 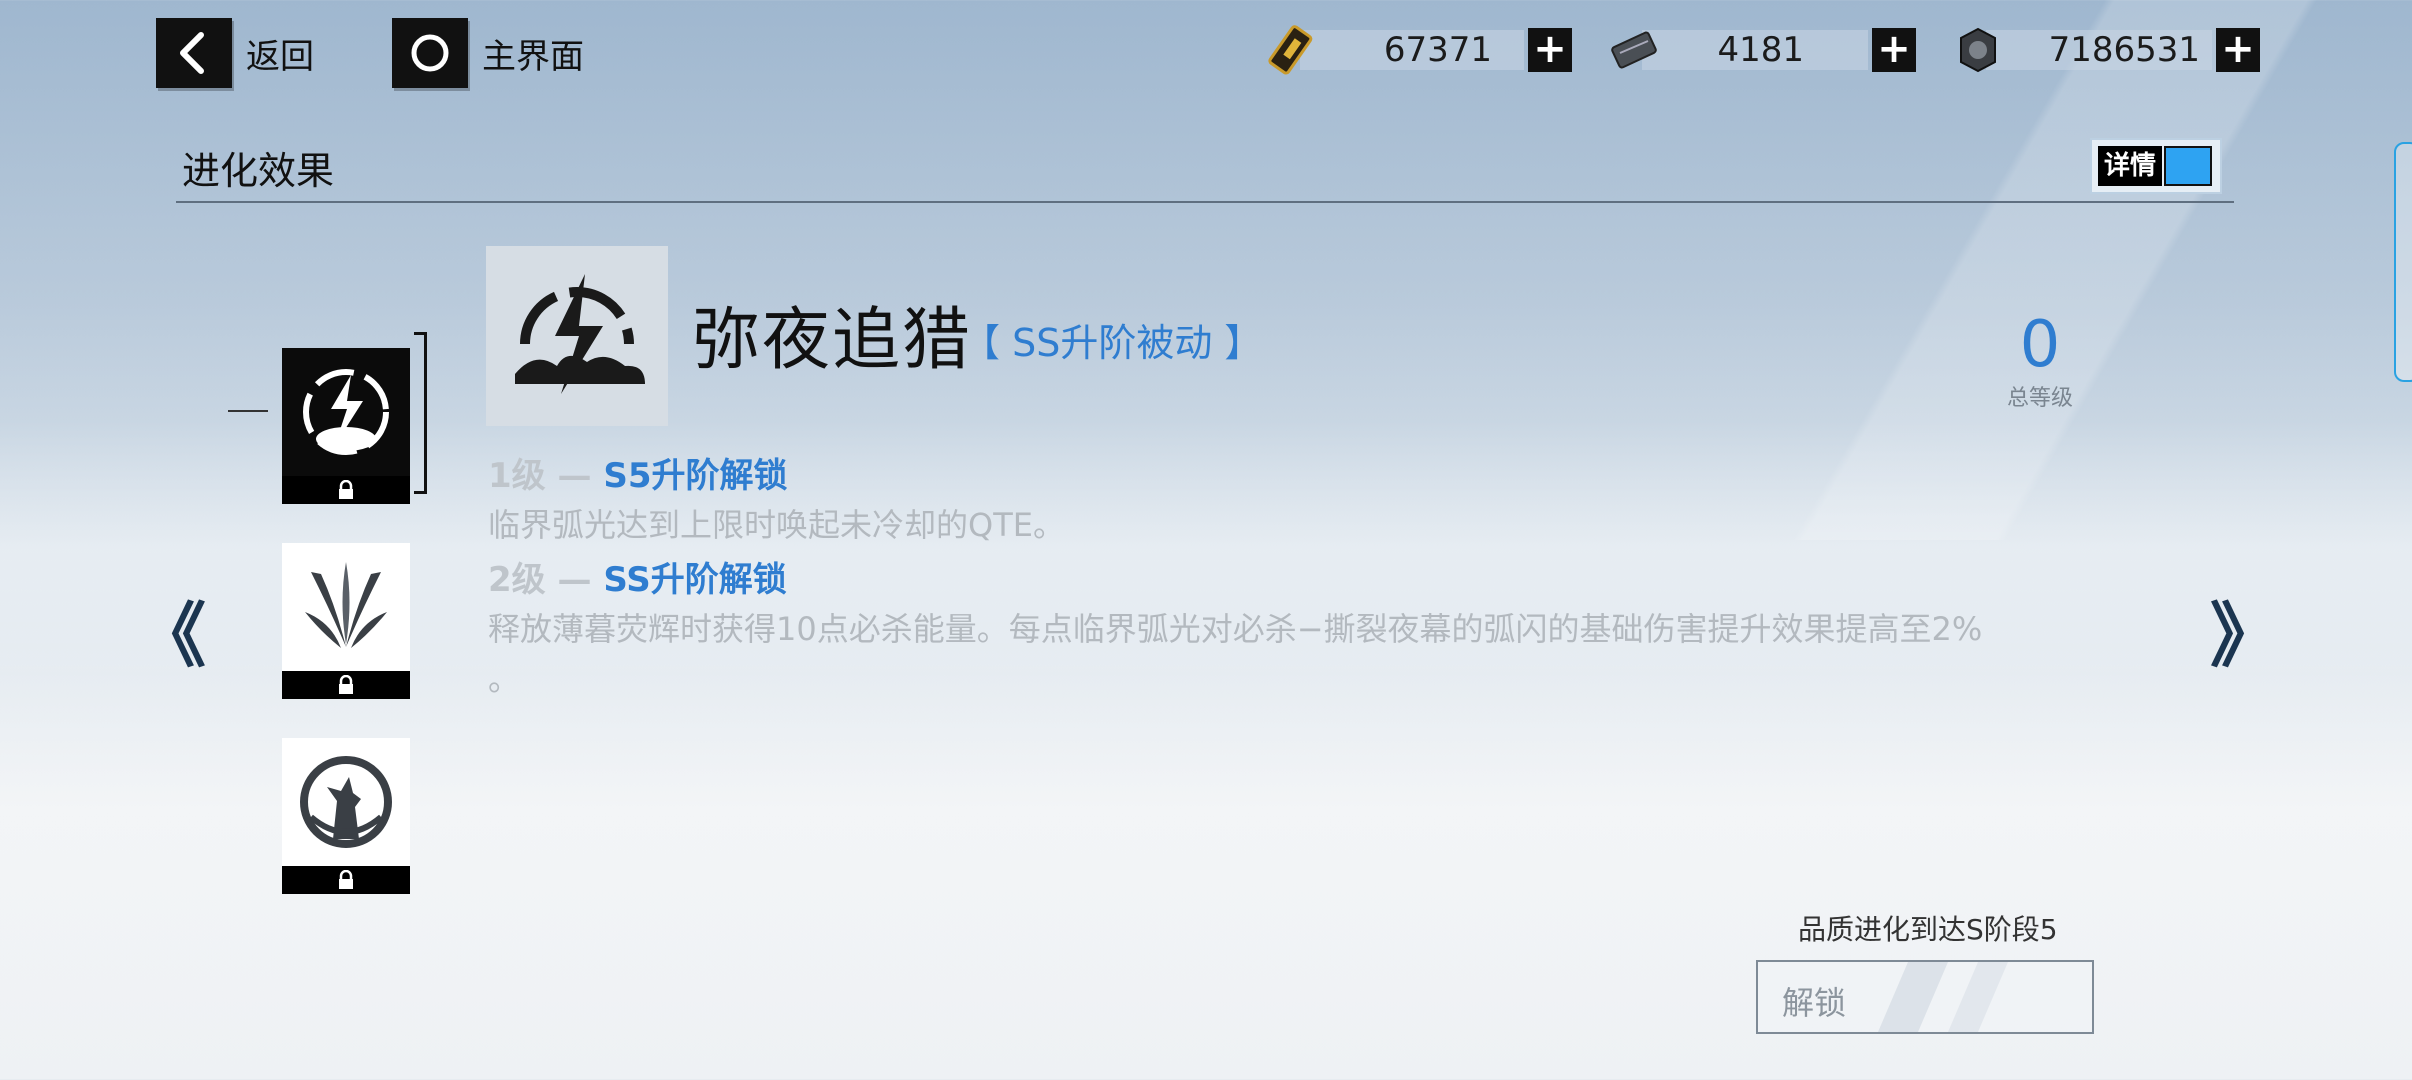 I want to click on currency-gold: 67371 +, so click(x=1417, y=50).